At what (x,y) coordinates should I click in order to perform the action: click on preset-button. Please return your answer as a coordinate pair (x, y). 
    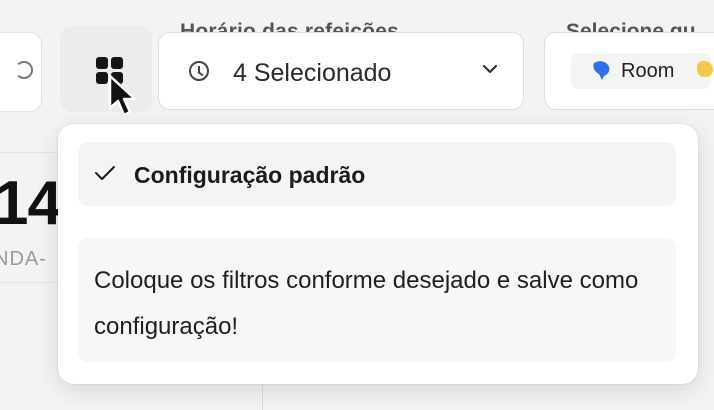
    Looking at the image, I should click on (106, 69).